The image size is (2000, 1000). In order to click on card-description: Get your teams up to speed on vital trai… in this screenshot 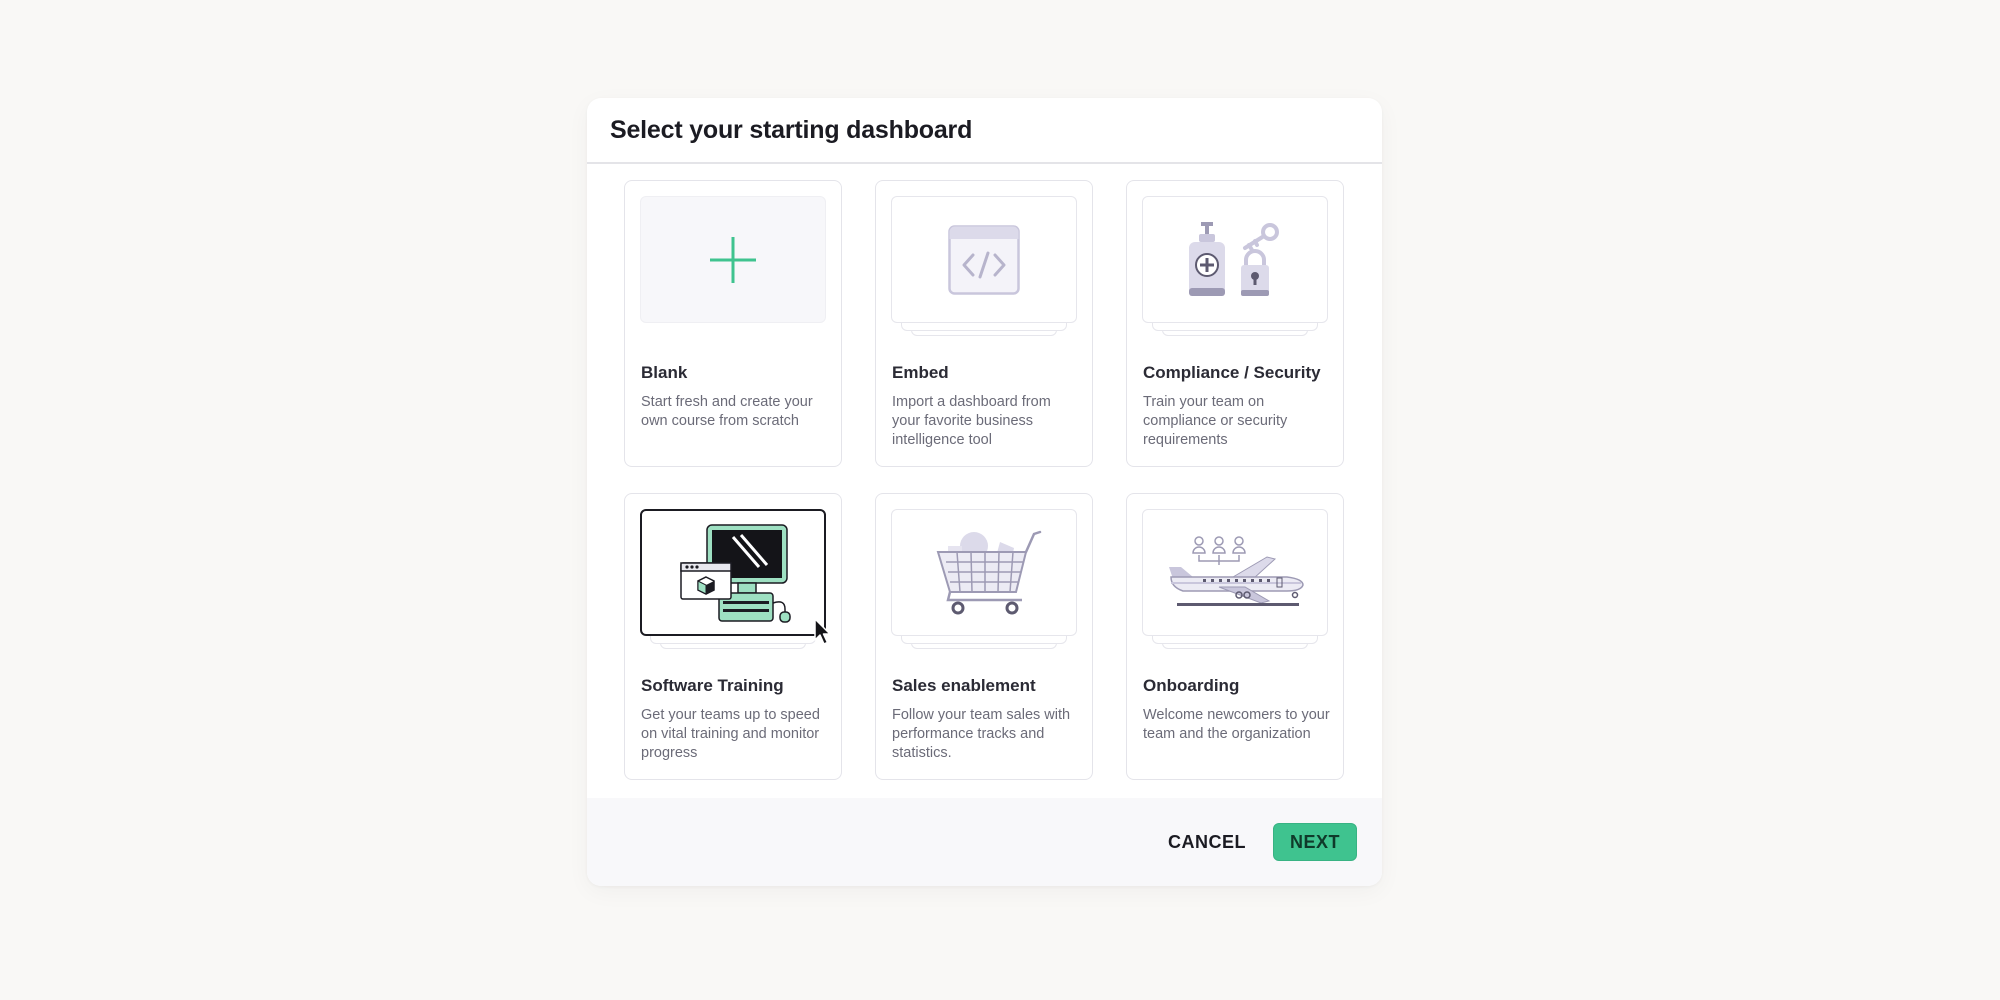, I will do `click(730, 734)`.